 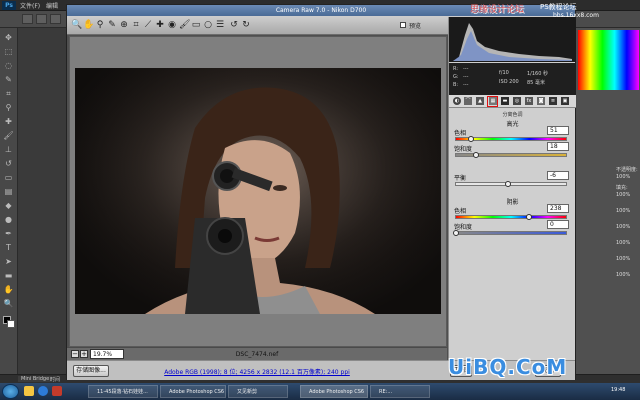 What do you see at coordinates (35, 379) in the screenshot?
I see `mini-bridge-tab: Mini Bridge` at bounding box center [35, 379].